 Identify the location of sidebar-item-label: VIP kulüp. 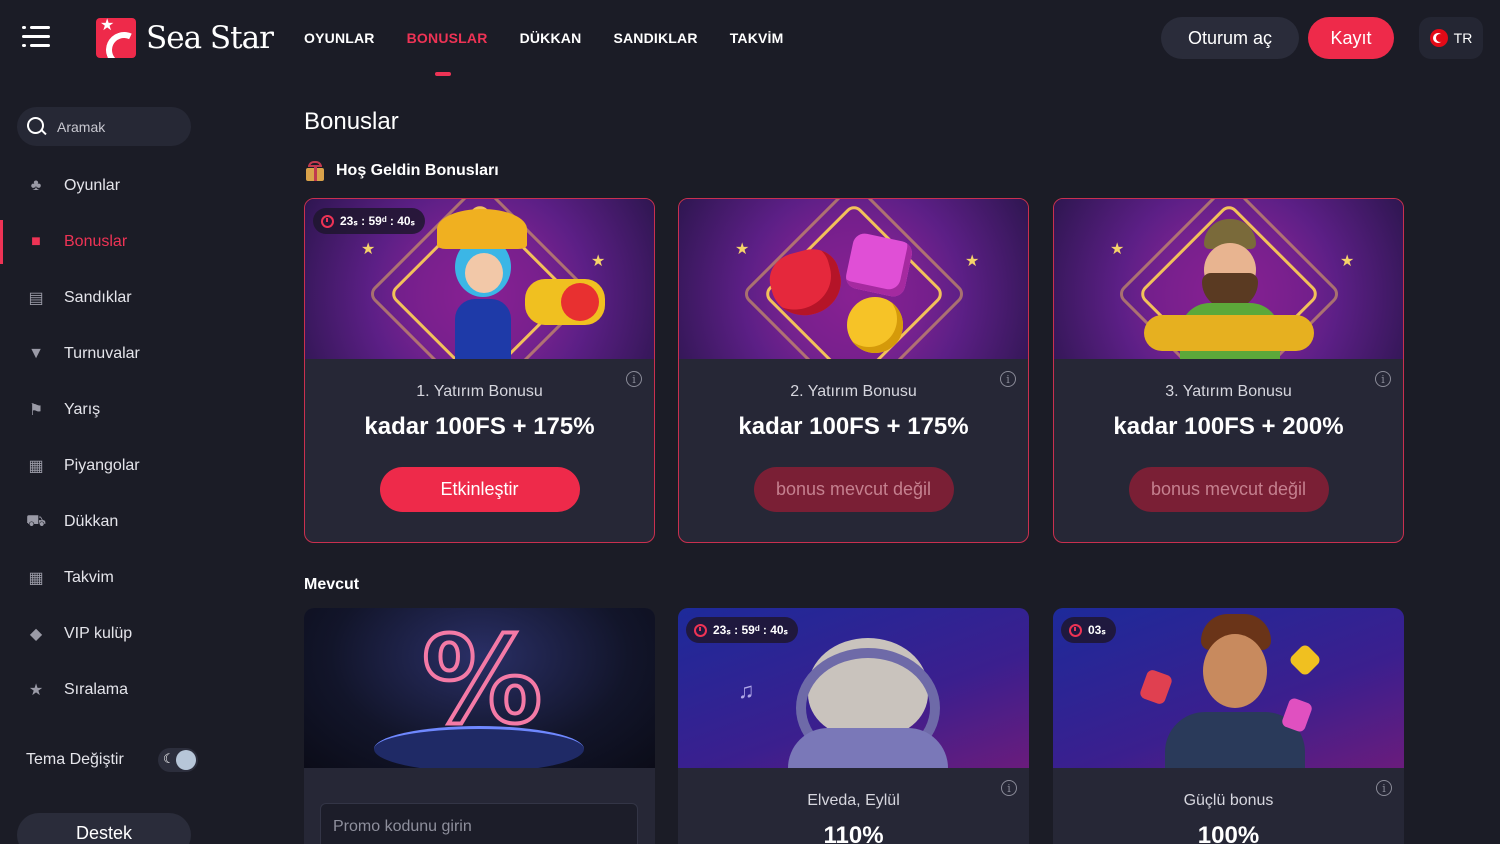
(98, 633).